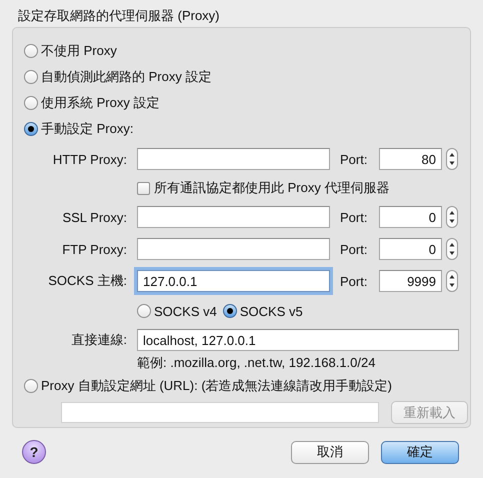 The width and height of the screenshot is (483, 478). What do you see at coordinates (89, 159) in the screenshot?
I see `field-label: HTTP Proxy:` at bounding box center [89, 159].